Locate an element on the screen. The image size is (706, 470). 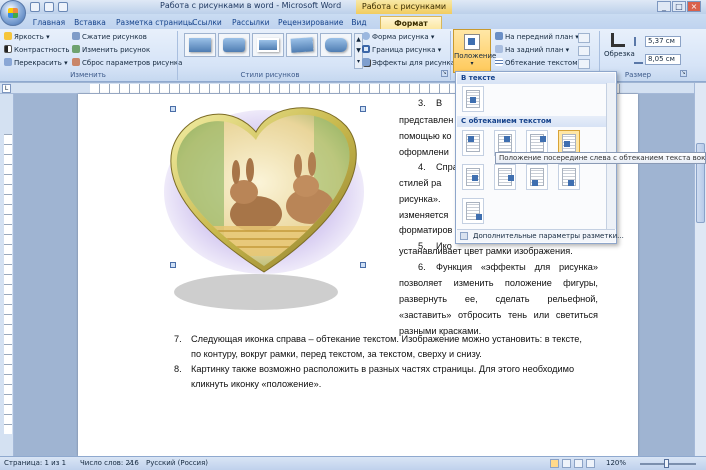
align-icon is located at coordinates (584, 38).